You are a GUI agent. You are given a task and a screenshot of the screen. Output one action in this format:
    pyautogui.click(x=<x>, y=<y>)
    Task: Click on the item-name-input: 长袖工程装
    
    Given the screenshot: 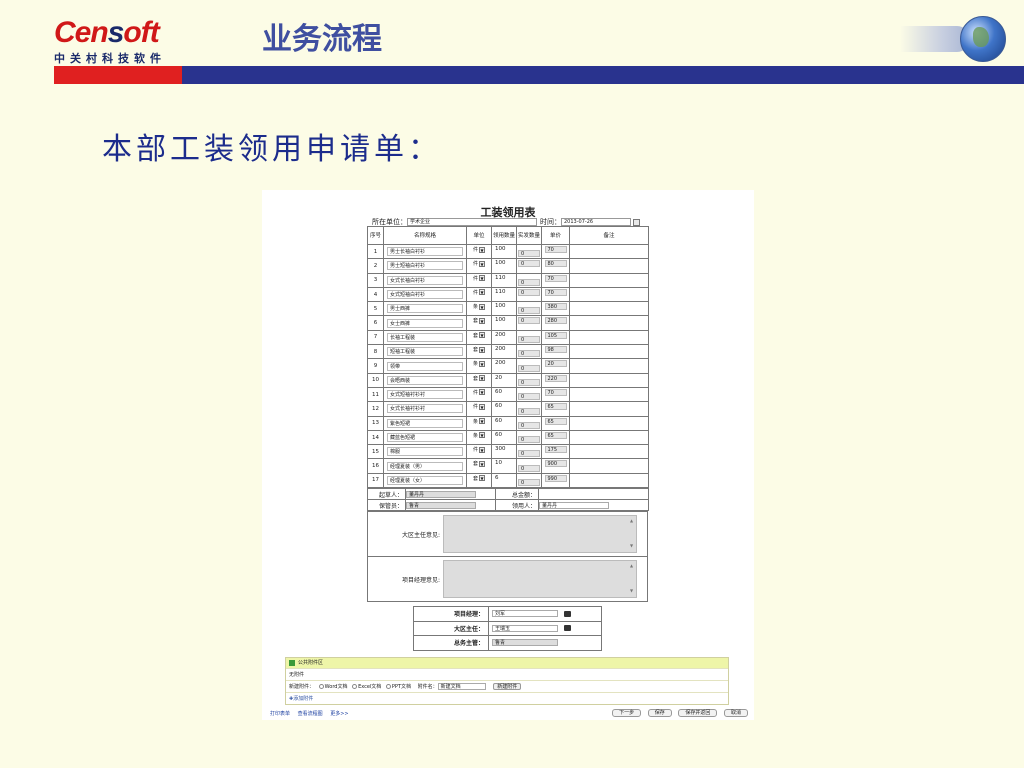 What is the action you would take?
    pyautogui.click(x=425, y=337)
    